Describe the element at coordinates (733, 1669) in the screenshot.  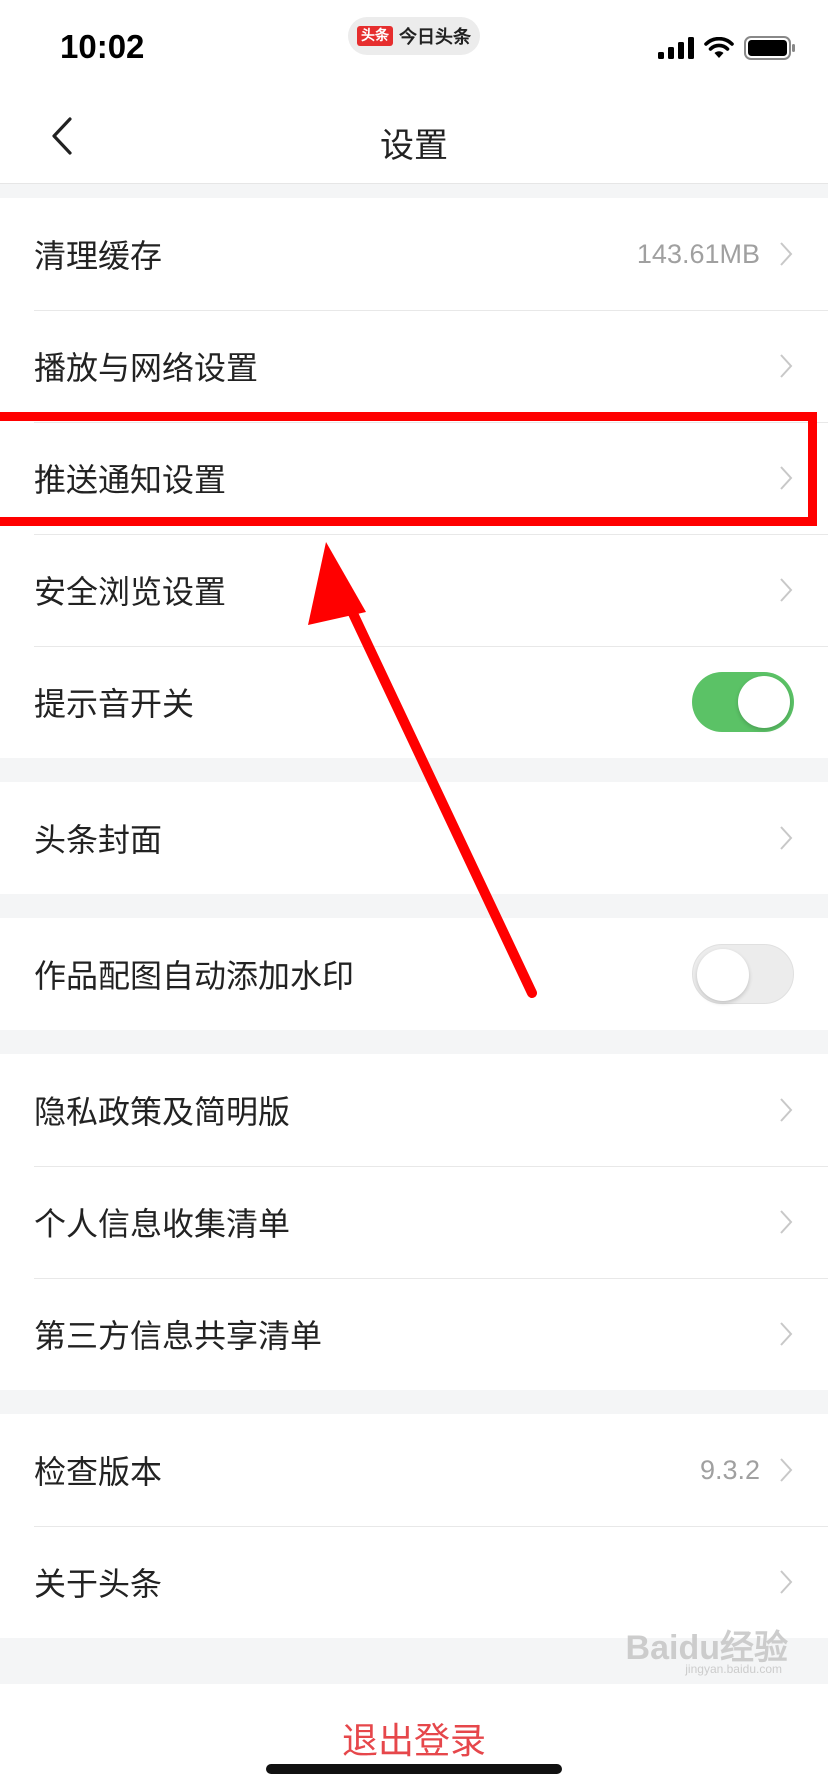
I see `watermark-url: jingyan.baidu.com` at that location.